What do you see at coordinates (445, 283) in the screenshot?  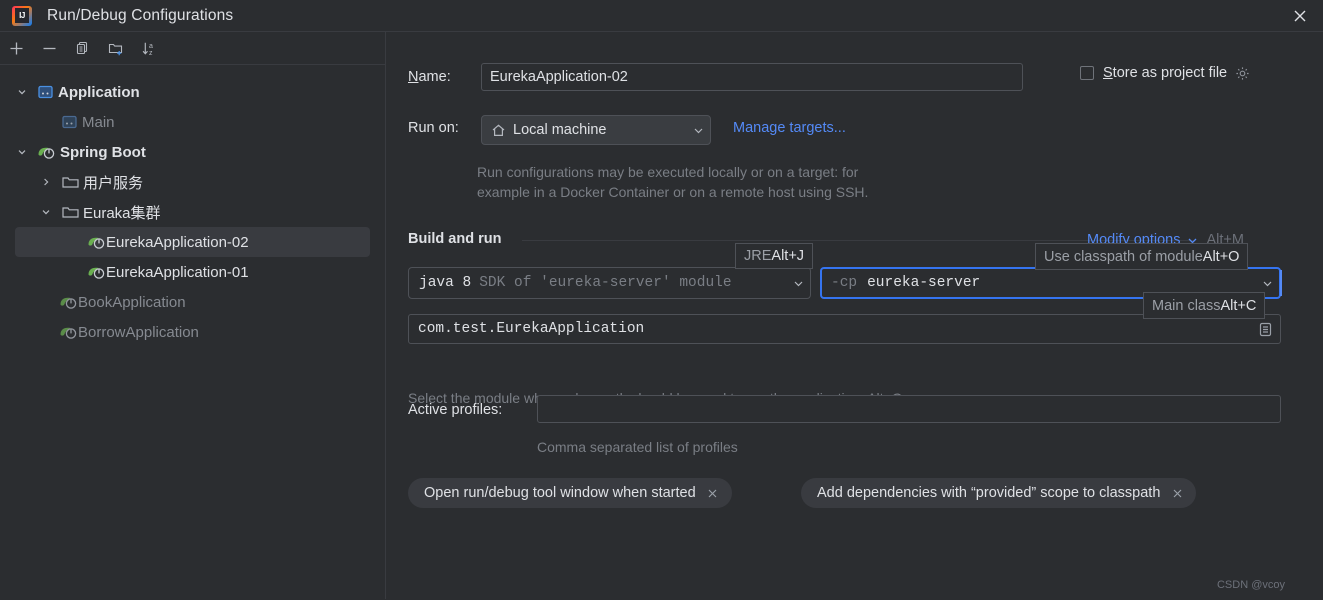 I see `jre-version-value: java 8` at bounding box center [445, 283].